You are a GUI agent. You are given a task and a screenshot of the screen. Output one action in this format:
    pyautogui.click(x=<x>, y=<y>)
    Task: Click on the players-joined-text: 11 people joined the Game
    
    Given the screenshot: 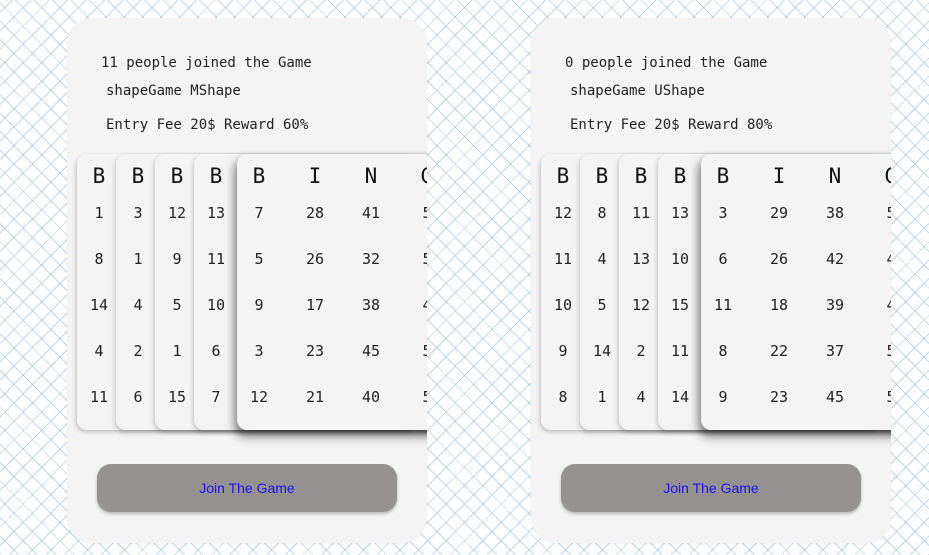 What is the action you would take?
    pyautogui.click(x=206, y=63)
    